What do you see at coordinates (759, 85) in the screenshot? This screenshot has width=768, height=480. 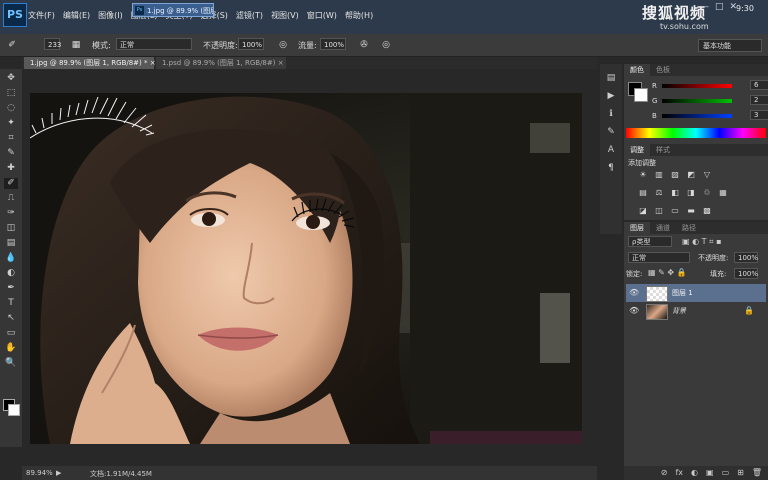 I see `red-value-field: 6` at bounding box center [759, 85].